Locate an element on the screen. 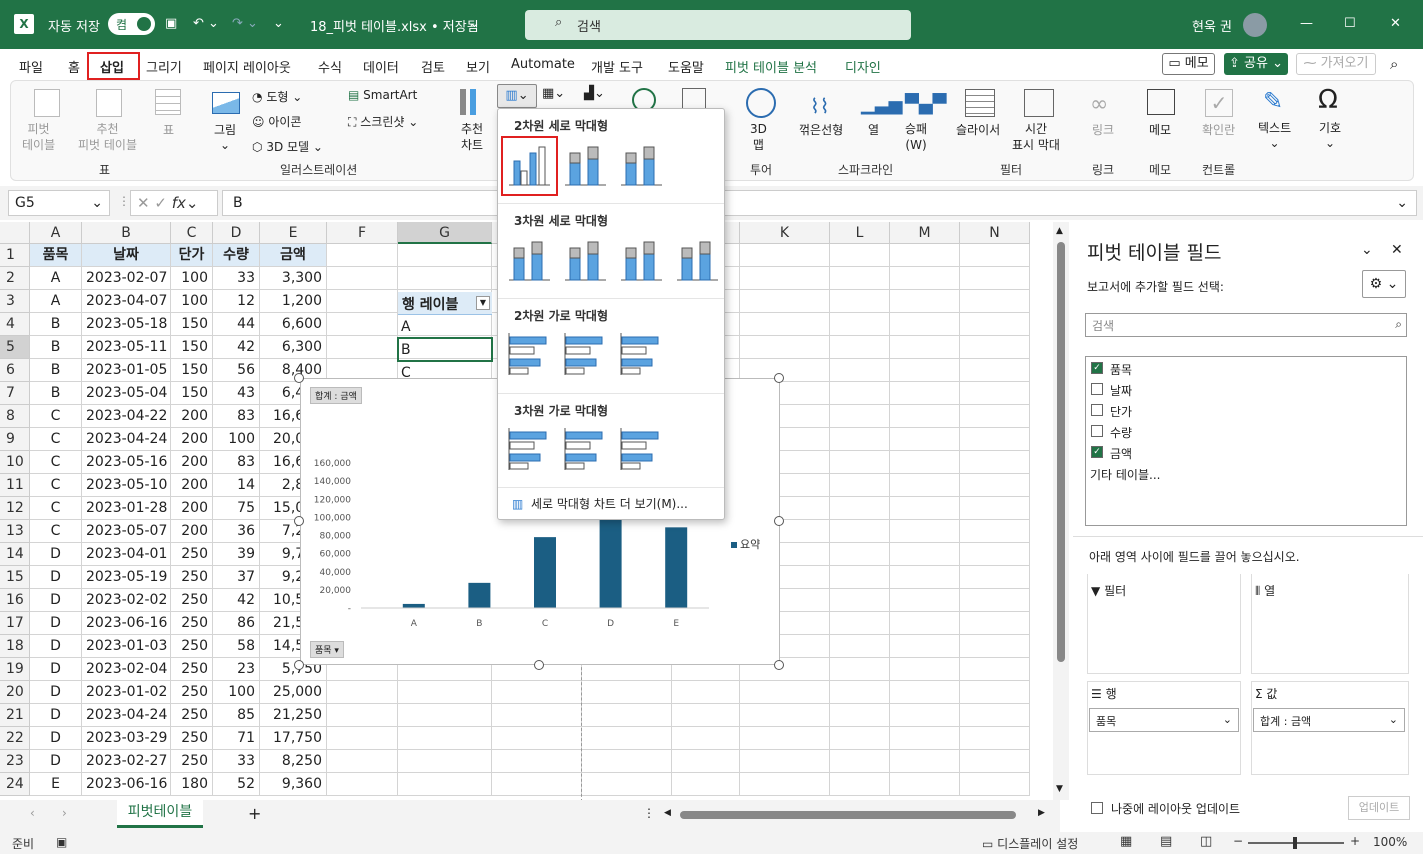  cell: 71 is located at coordinates (236, 738).